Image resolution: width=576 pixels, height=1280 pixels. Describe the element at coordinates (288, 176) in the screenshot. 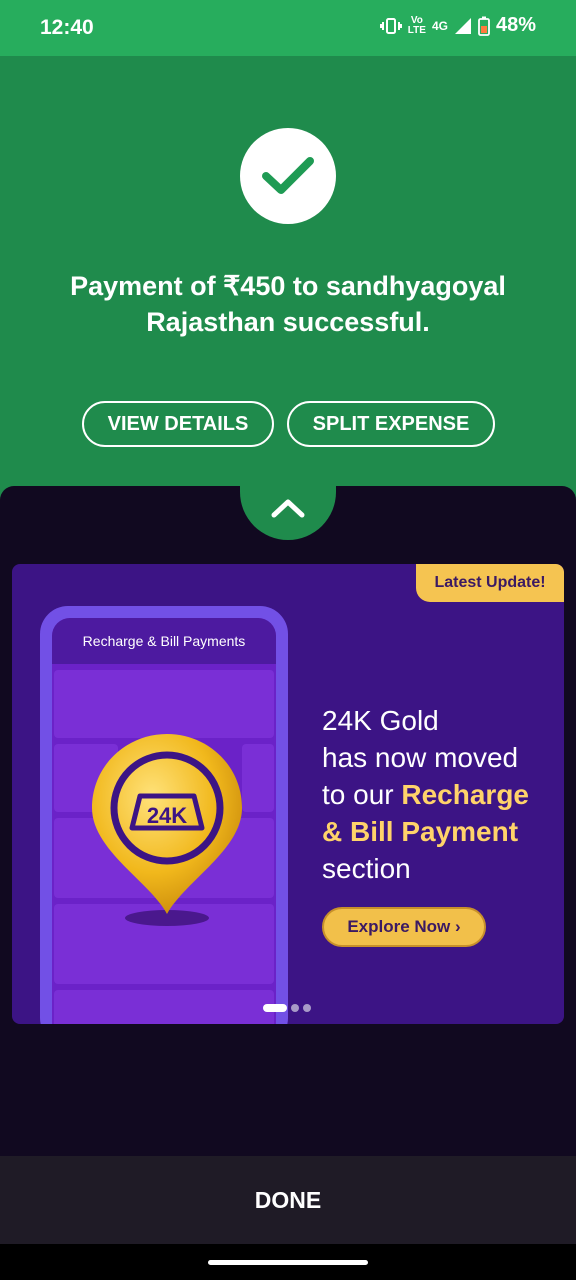

I see `success-check-icon` at that location.